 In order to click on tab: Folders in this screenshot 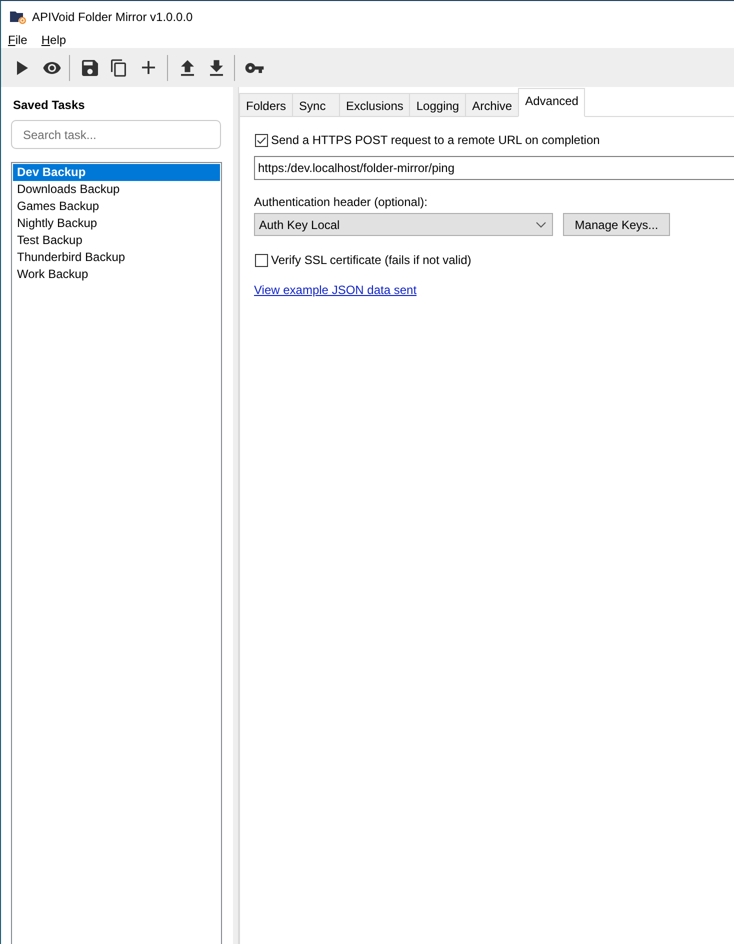, I will do `click(266, 105)`.